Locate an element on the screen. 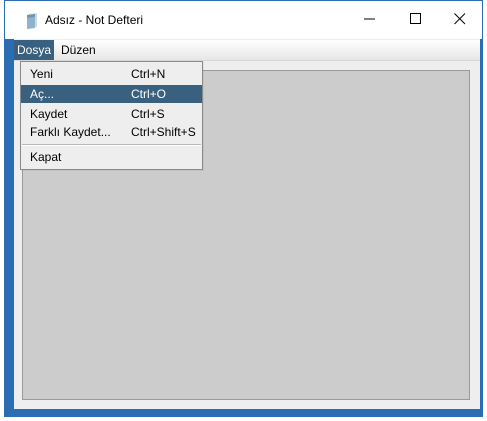 The height and width of the screenshot is (421, 487). maximize-icon is located at coordinates (416, 20).